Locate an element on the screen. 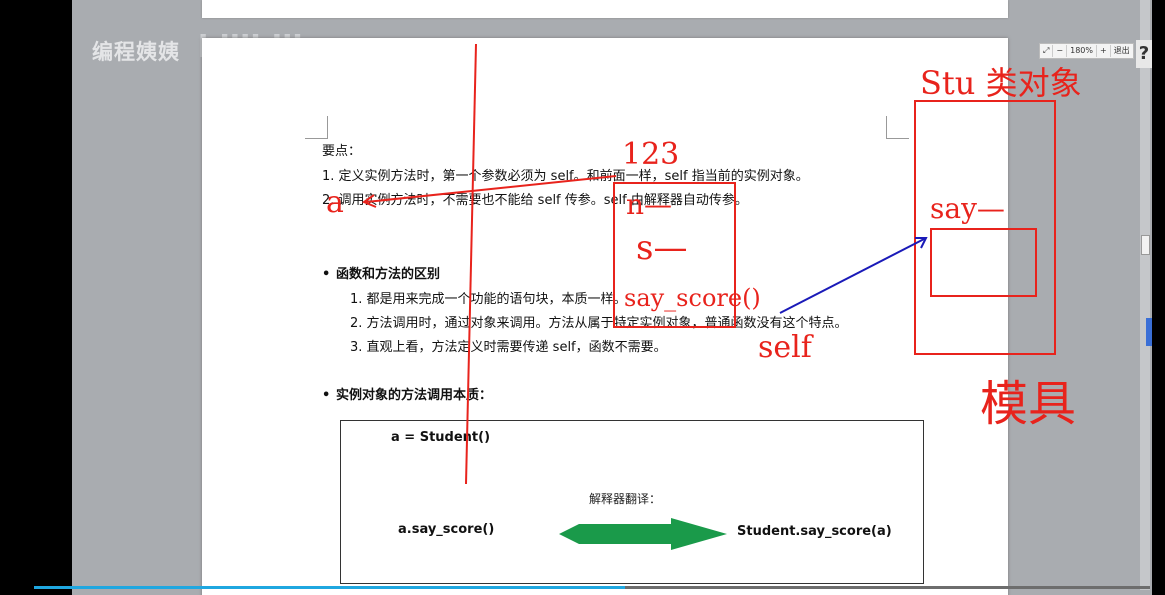 This screenshot has height=595, width=1165. annotation-method-box is located at coordinates (983, 262).